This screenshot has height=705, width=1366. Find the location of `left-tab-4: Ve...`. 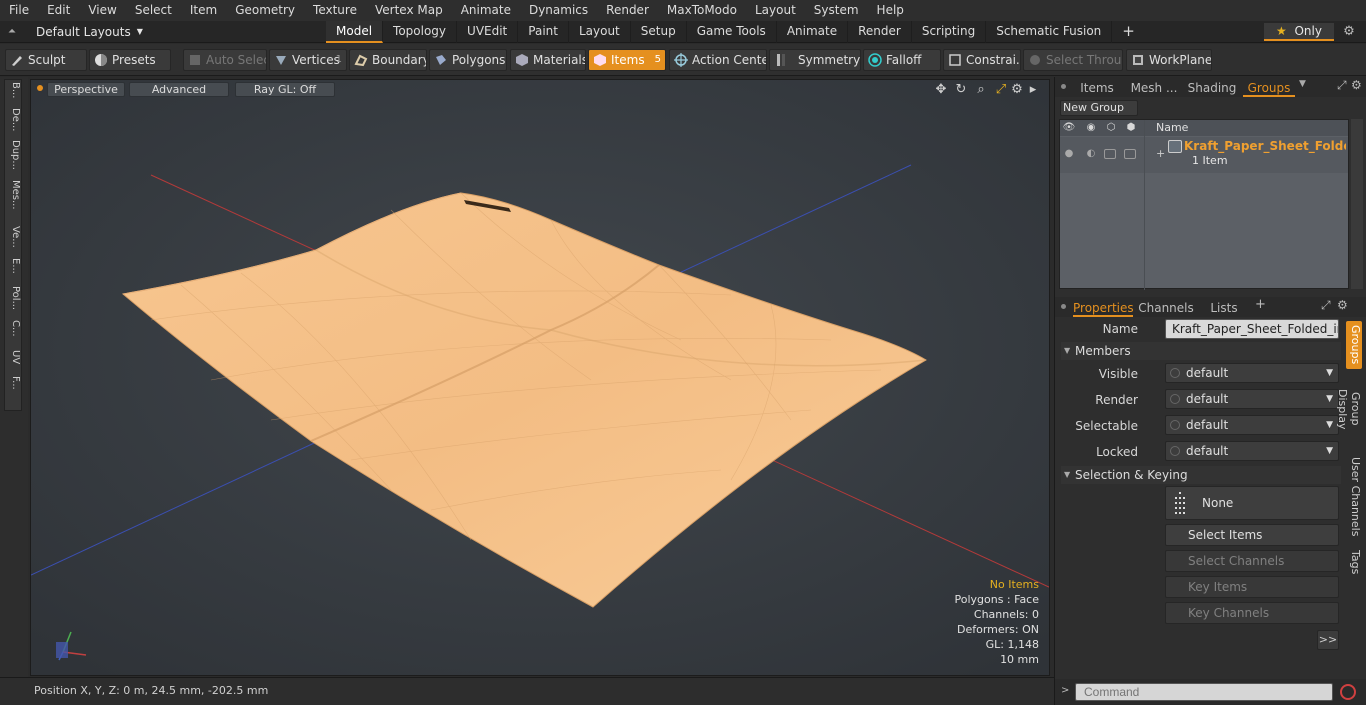

left-tab-4: Ve... is located at coordinates (14, 237).